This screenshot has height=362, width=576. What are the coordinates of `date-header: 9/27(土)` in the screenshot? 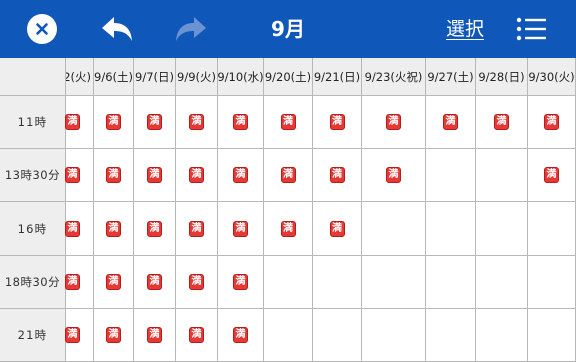 It's located at (451, 77).